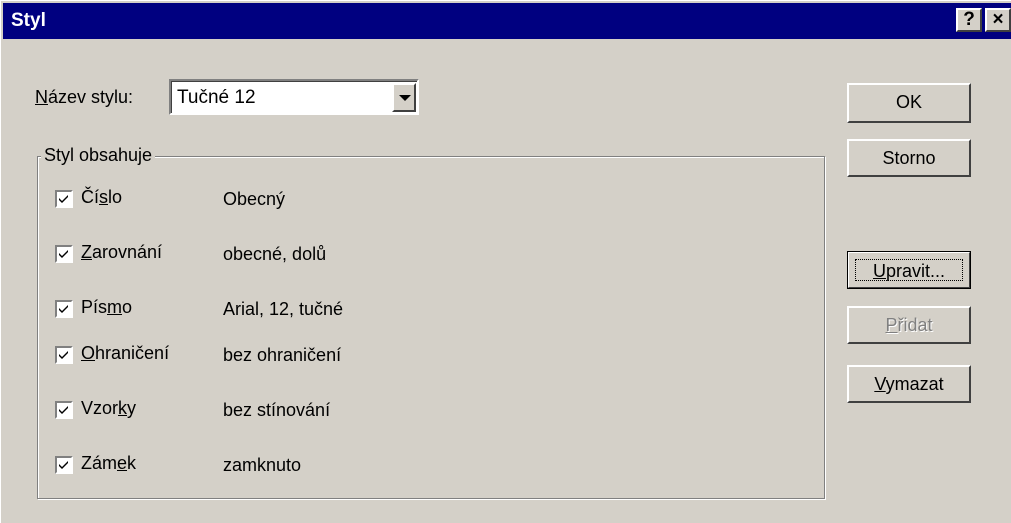 The width and height of the screenshot is (1011, 523). What do you see at coordinates (216, 97) in the screenshot?
I see `style-name-value: Tučné 12` at bounding box center [216, 97].